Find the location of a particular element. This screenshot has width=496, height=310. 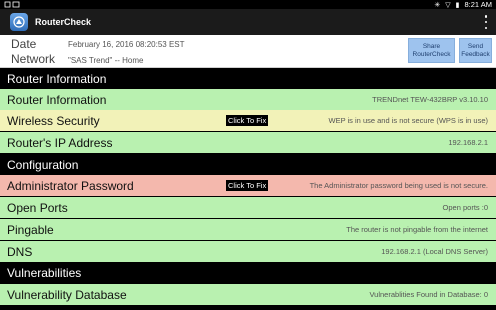

row-value: Open ports :0 is located at coordinates (465, 207).